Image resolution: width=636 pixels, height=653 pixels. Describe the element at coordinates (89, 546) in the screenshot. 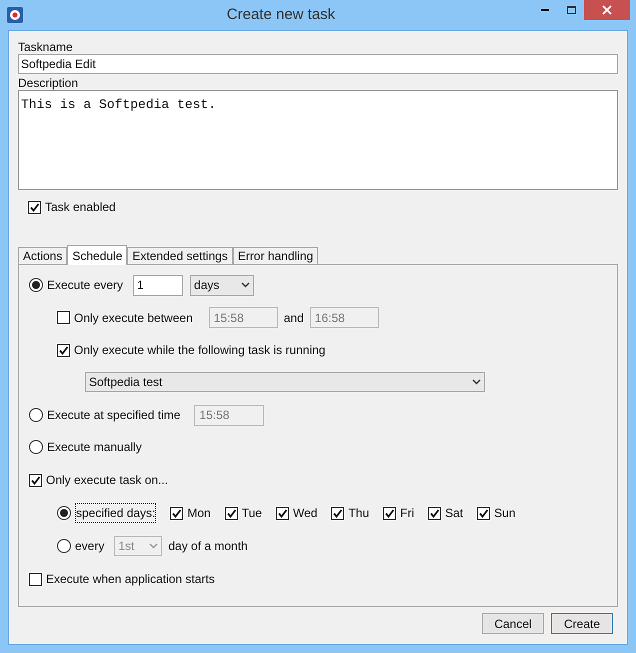

I see `option-label: every` at that location.